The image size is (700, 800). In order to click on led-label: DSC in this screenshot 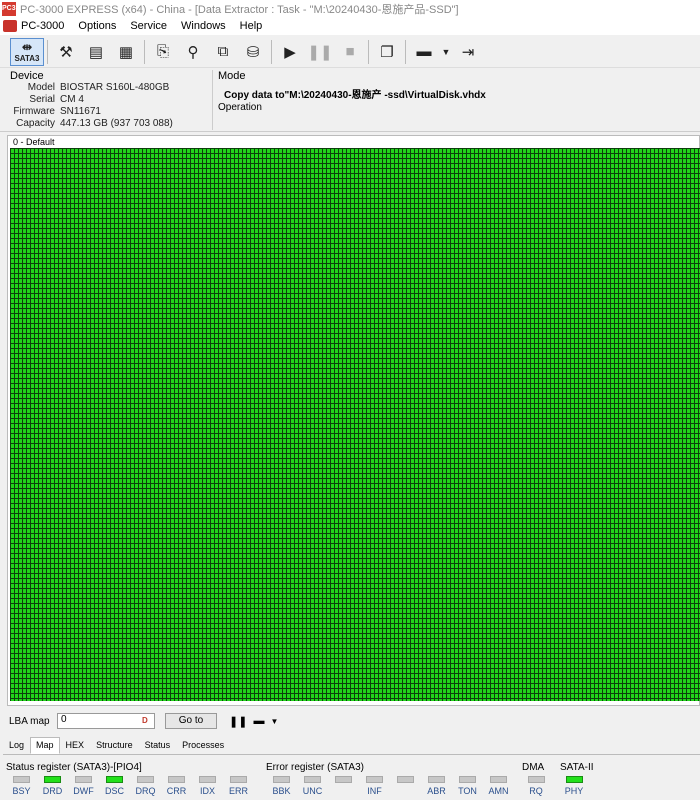, I will do `click(114, 791)`.